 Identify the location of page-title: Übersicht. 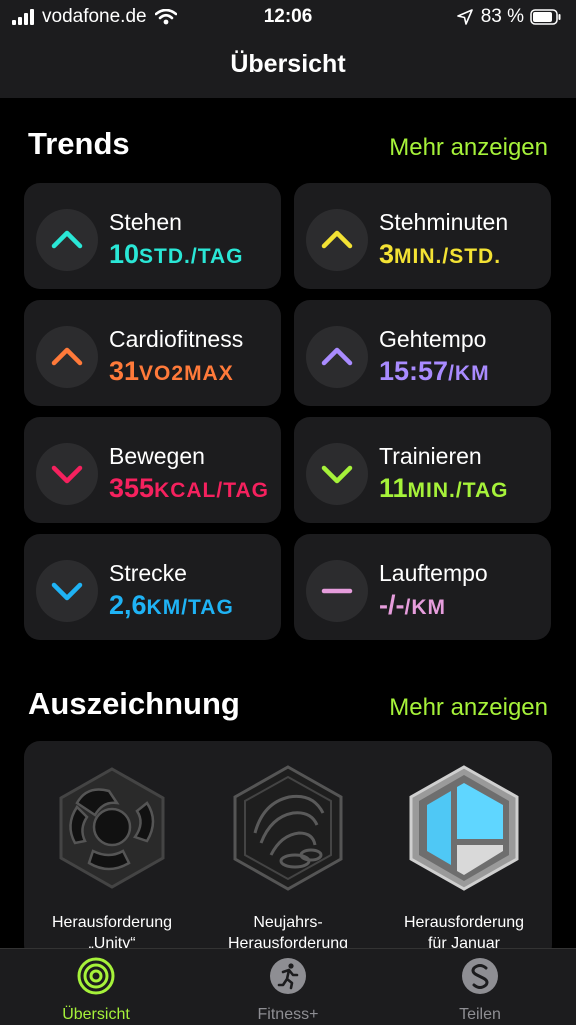
(288, 64).